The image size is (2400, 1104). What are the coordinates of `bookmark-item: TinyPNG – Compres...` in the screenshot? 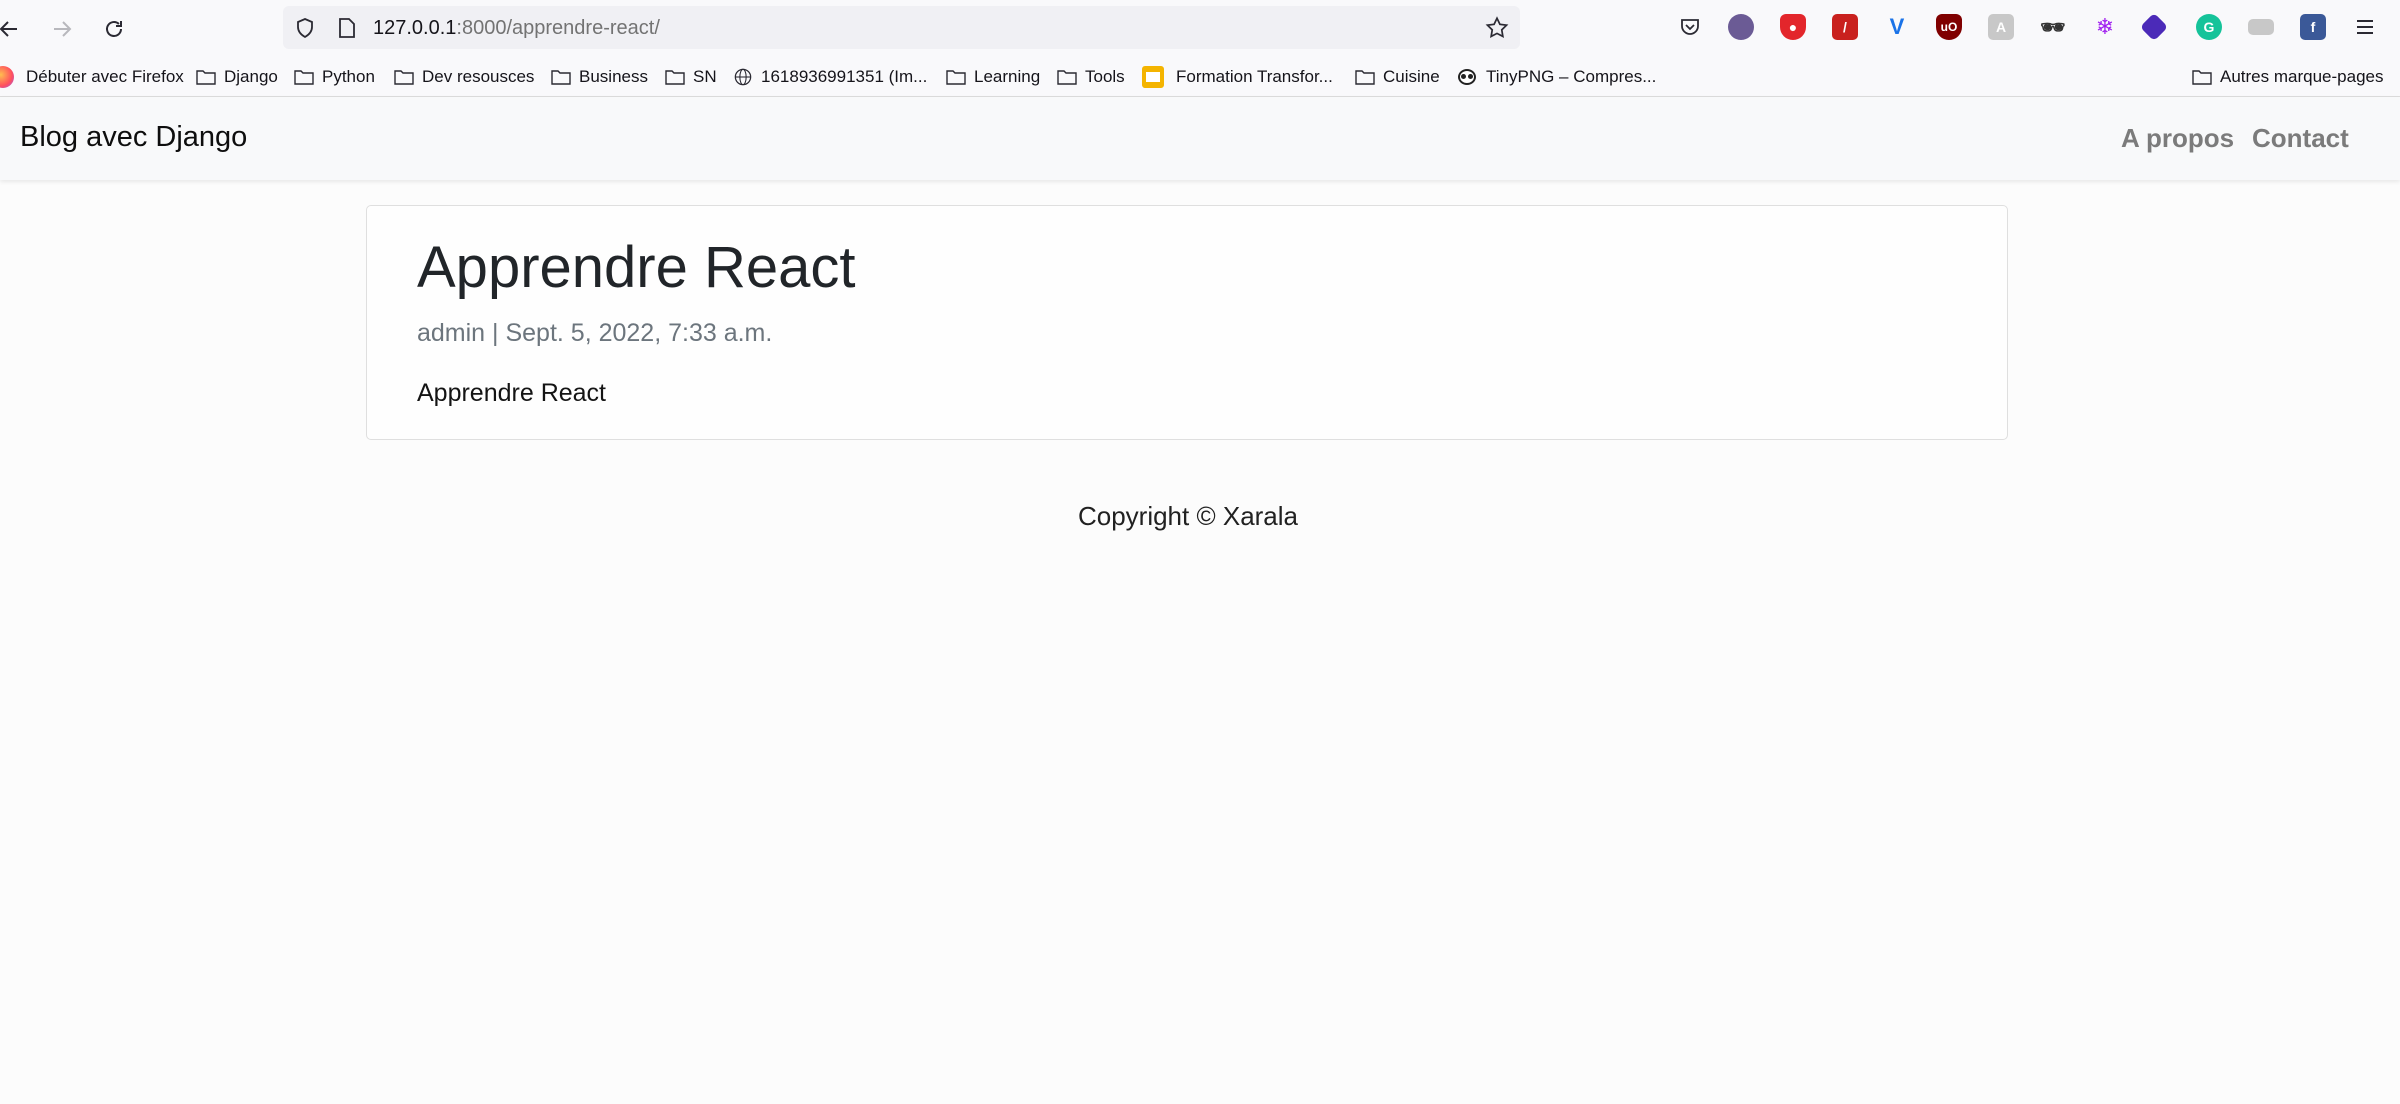 It's located at (1556, 77).